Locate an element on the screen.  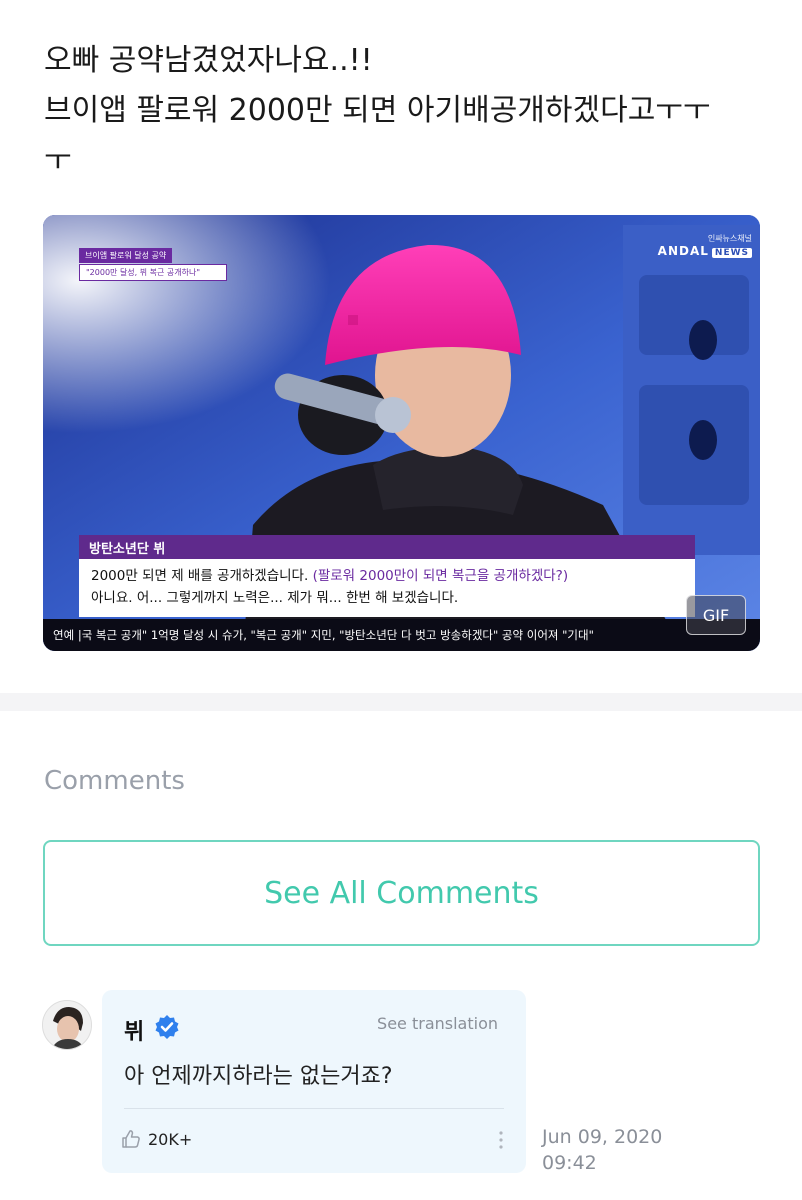
comment-text: 아 언제까지하라는 없는거죠? is located at coordinates (258, 1076).